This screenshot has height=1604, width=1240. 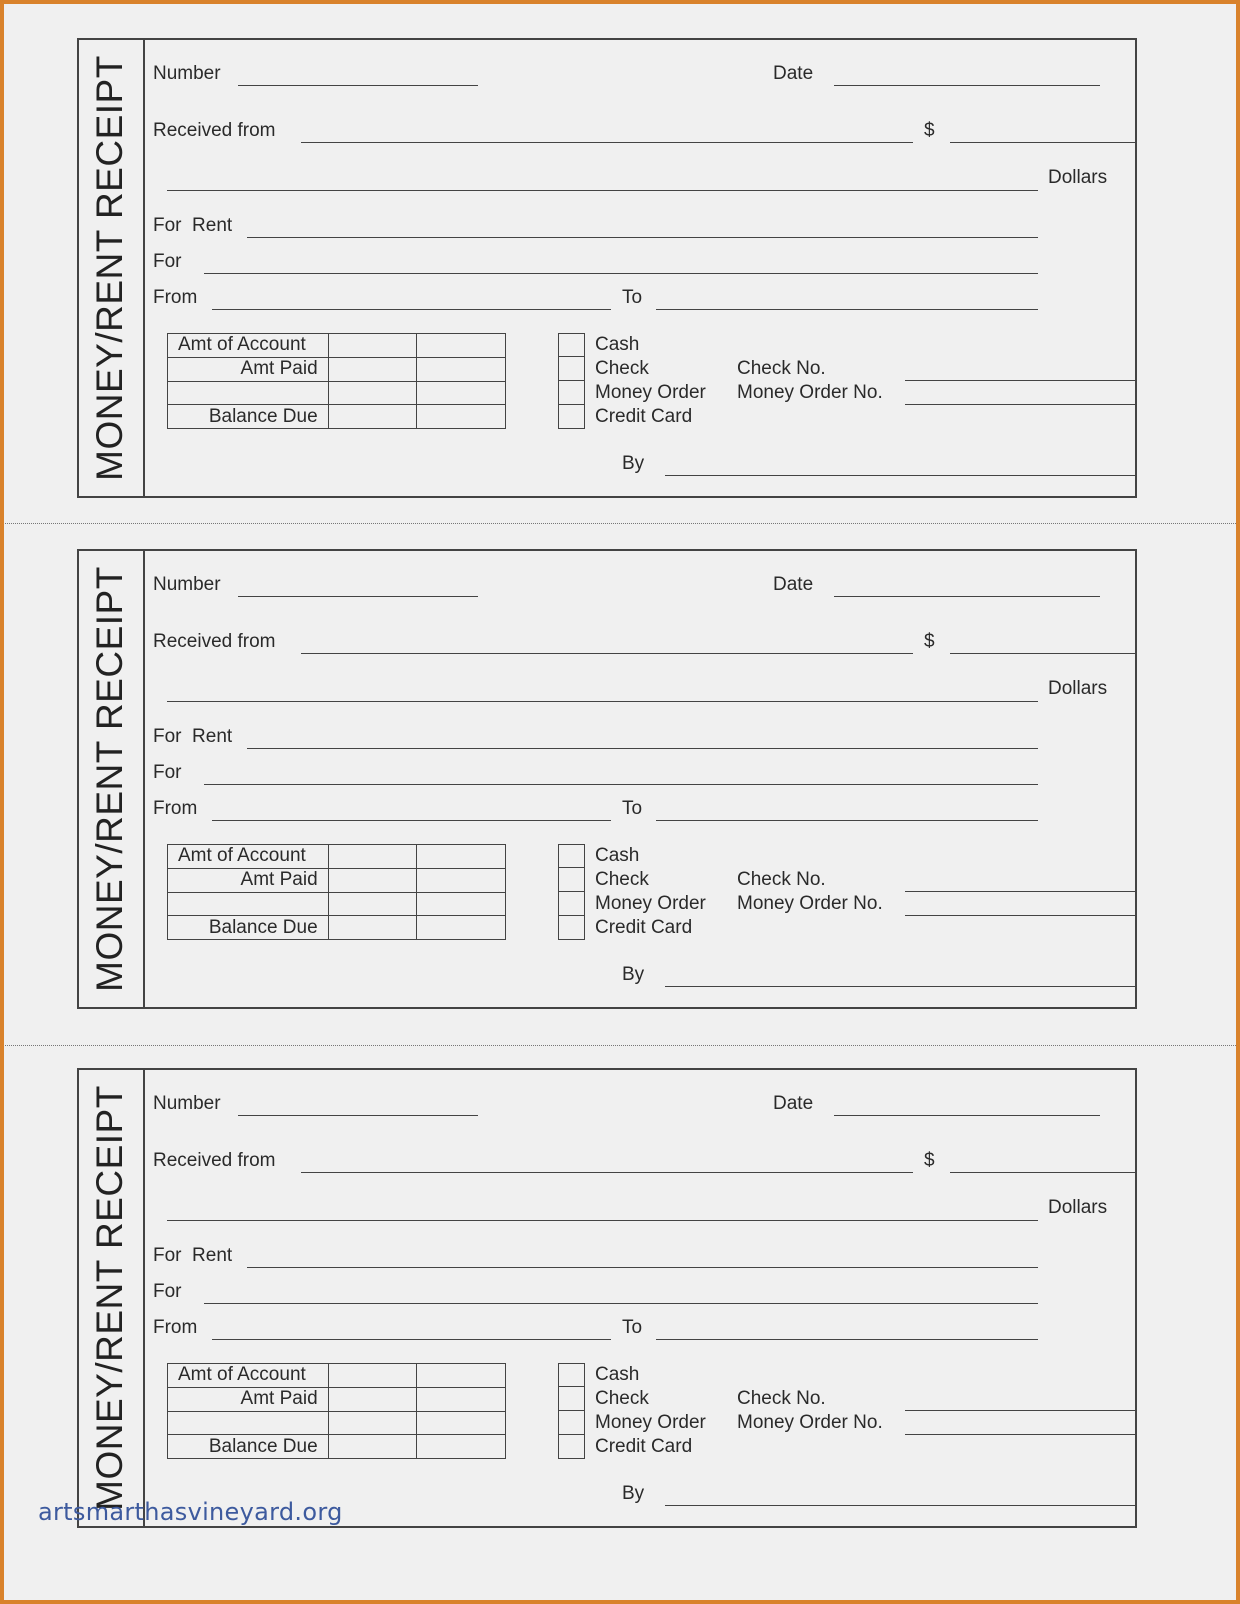 I want to click on by-label: By, so click(x=633, y=1493).